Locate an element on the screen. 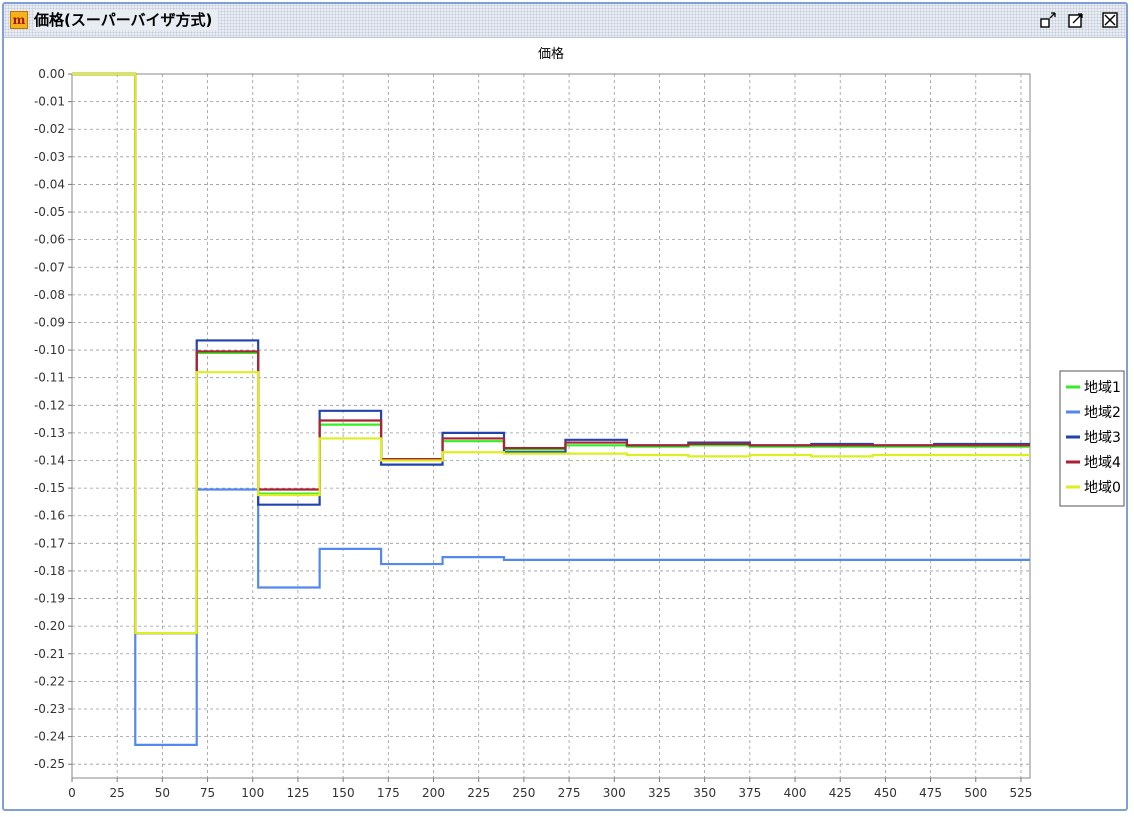 This screenshot has width=1134, height=817. x-tick-label: 425 is located at coordinates (840, 793).